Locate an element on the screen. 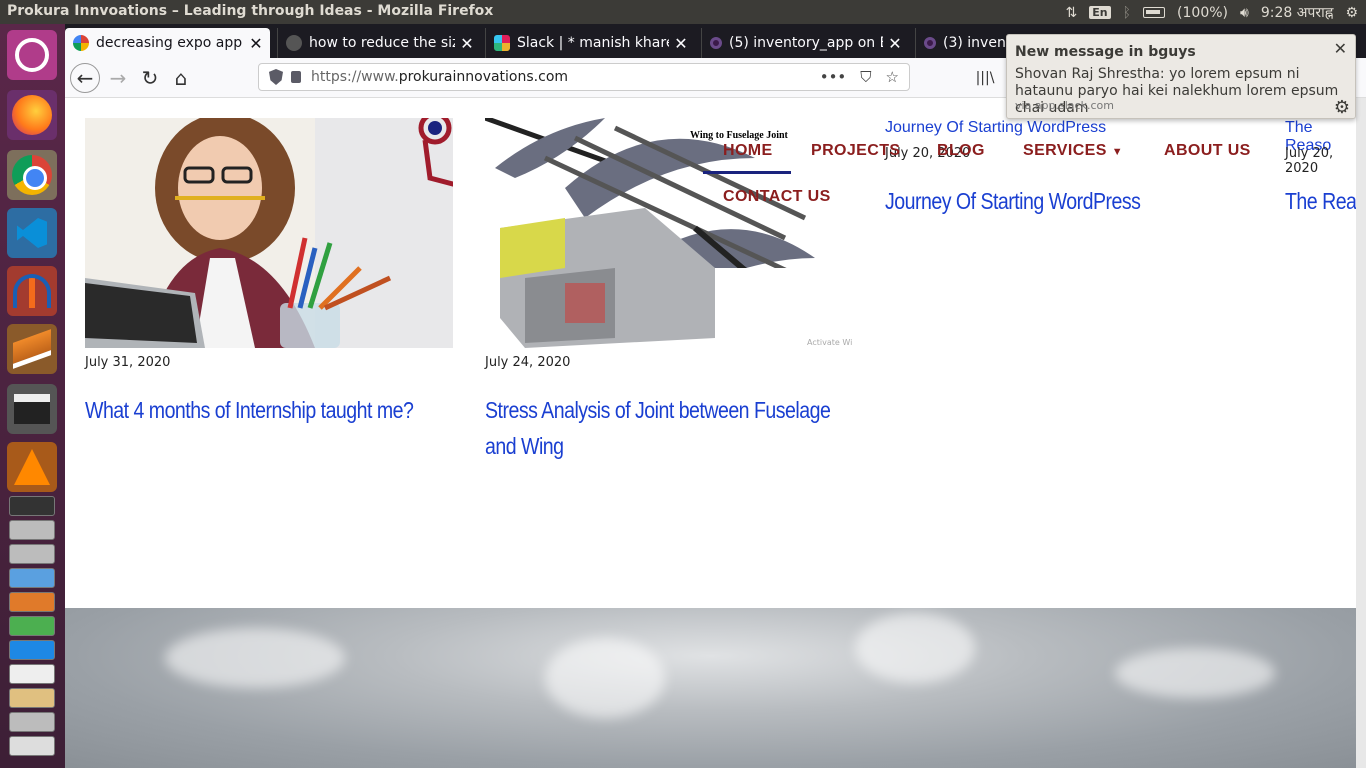  tab-label: how to reduce the size is located at coordinates (382, 43).